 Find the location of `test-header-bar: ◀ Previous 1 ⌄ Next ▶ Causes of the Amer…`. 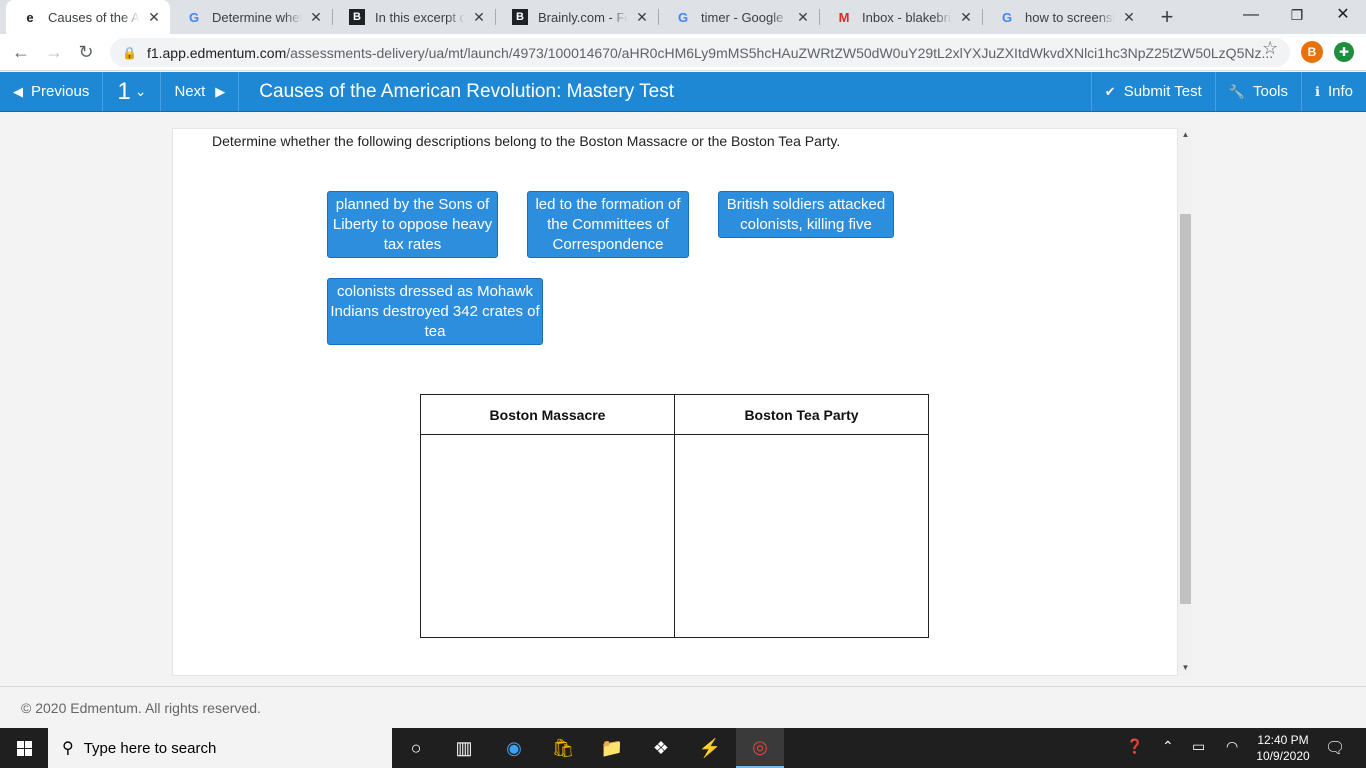

test-header-bar: ◀ Previous 1 ⌄ Next ▶ Causes of the Amer… is located at coordinates (683, 92).